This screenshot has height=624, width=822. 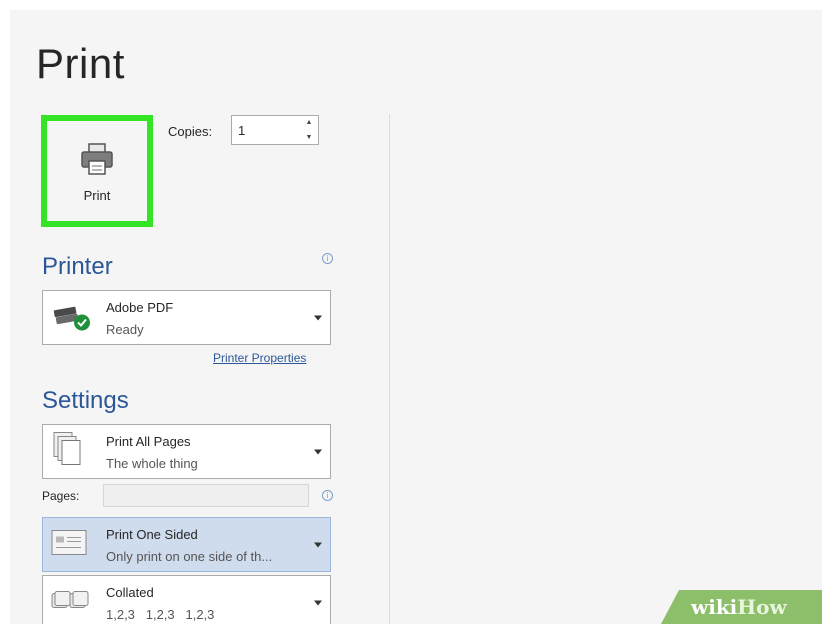 I want to click on spin-up-icon: ▲, so click(x=309, y=122).